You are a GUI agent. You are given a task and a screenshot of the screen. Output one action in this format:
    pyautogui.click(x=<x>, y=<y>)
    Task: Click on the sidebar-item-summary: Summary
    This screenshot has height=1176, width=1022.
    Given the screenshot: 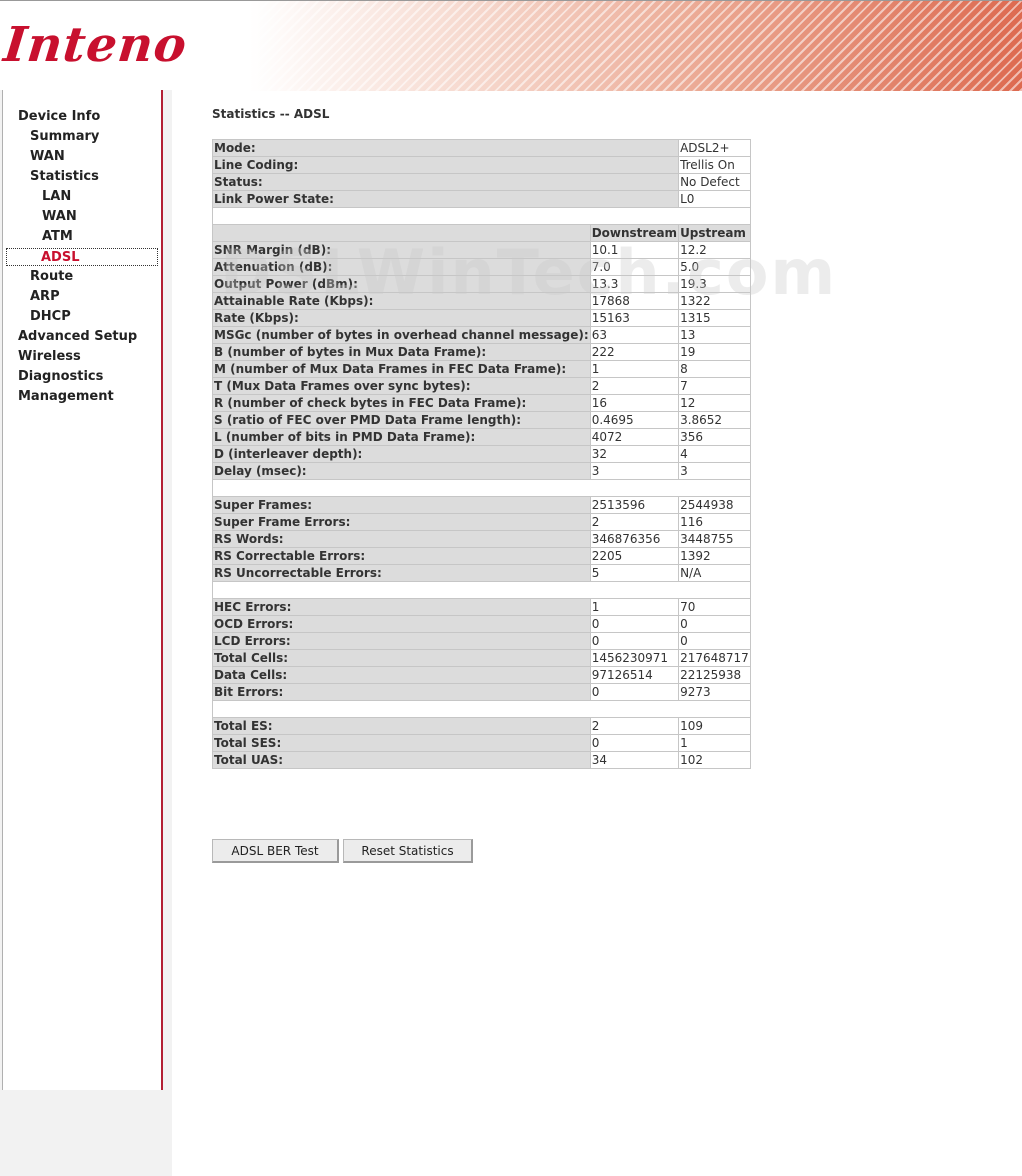 What is the action you would take?
    pyautogui.click(x=64, y=137)
    